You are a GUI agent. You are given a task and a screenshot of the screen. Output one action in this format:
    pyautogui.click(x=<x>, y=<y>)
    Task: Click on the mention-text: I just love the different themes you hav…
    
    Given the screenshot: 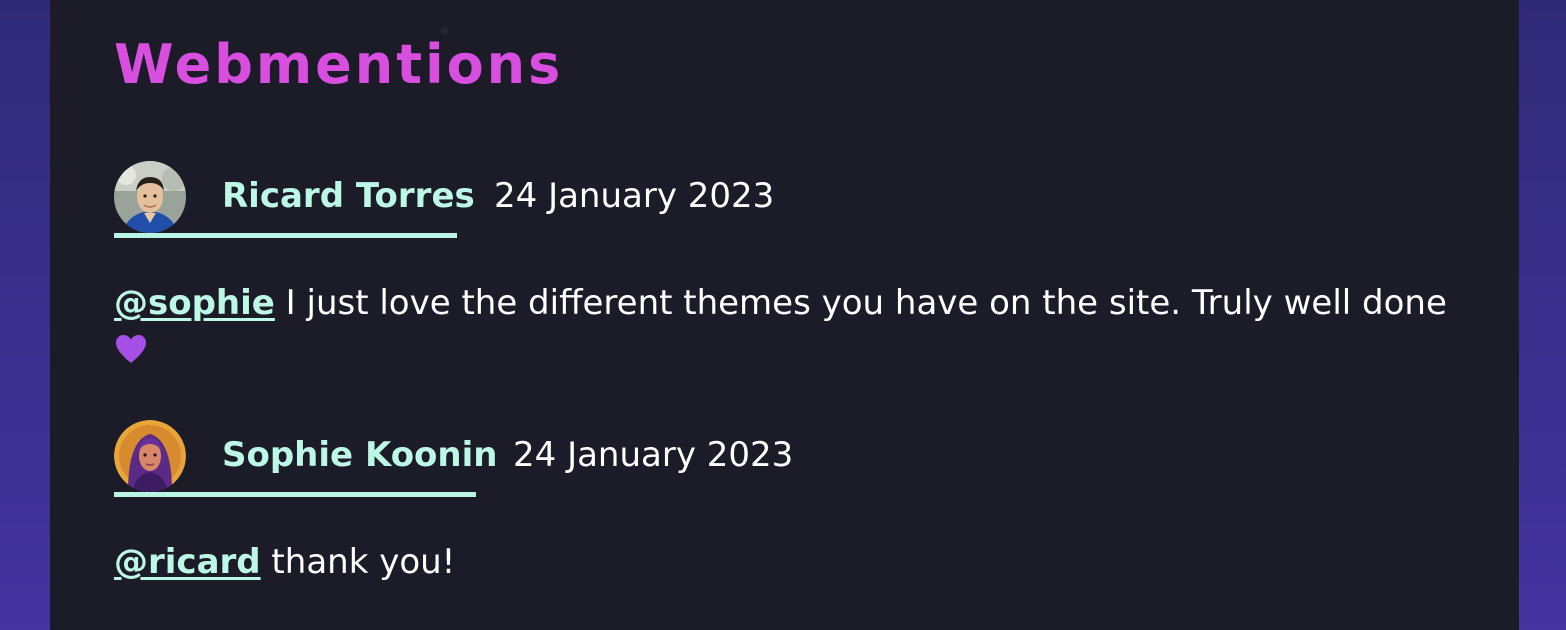 What is the action you would take?
    pyautogui.click(x=860, y=303)
    